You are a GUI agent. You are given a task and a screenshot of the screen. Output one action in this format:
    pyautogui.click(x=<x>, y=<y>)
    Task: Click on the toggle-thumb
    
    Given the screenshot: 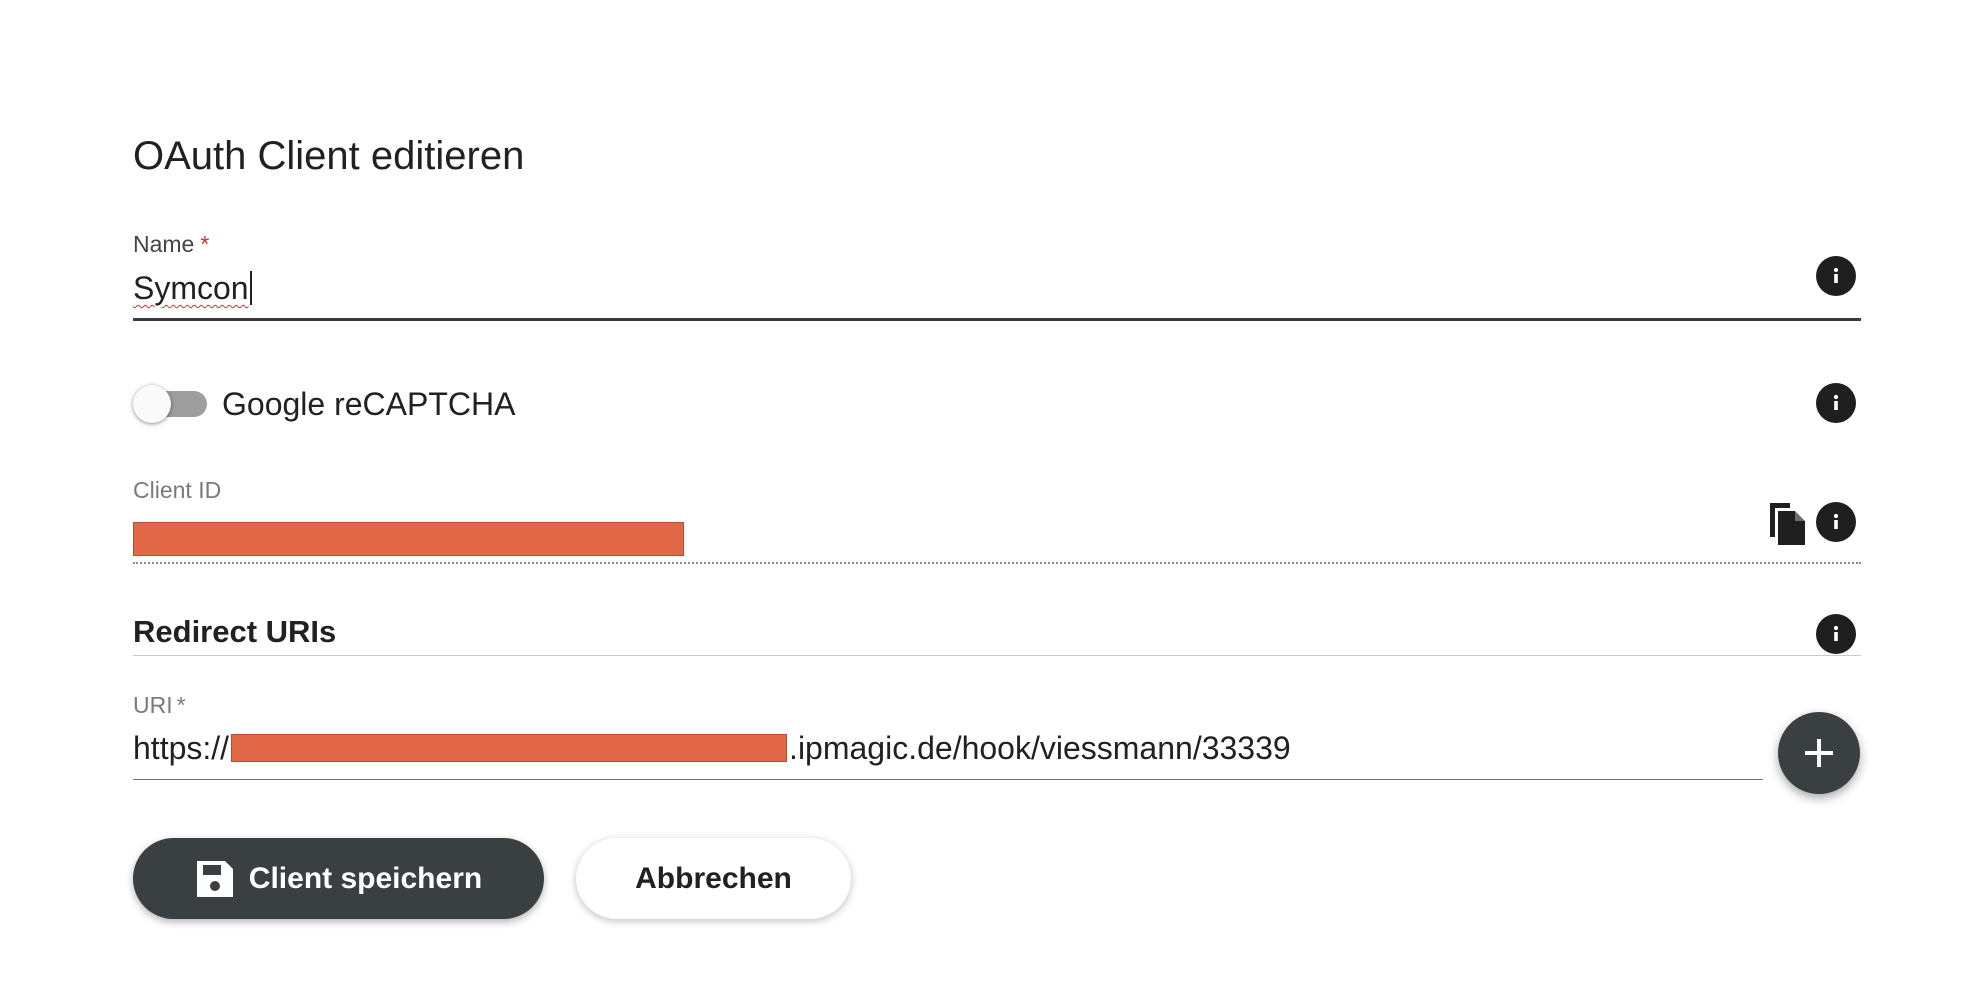 What is the action you would take?
    pyautogui.click(x=152, y=404)
    